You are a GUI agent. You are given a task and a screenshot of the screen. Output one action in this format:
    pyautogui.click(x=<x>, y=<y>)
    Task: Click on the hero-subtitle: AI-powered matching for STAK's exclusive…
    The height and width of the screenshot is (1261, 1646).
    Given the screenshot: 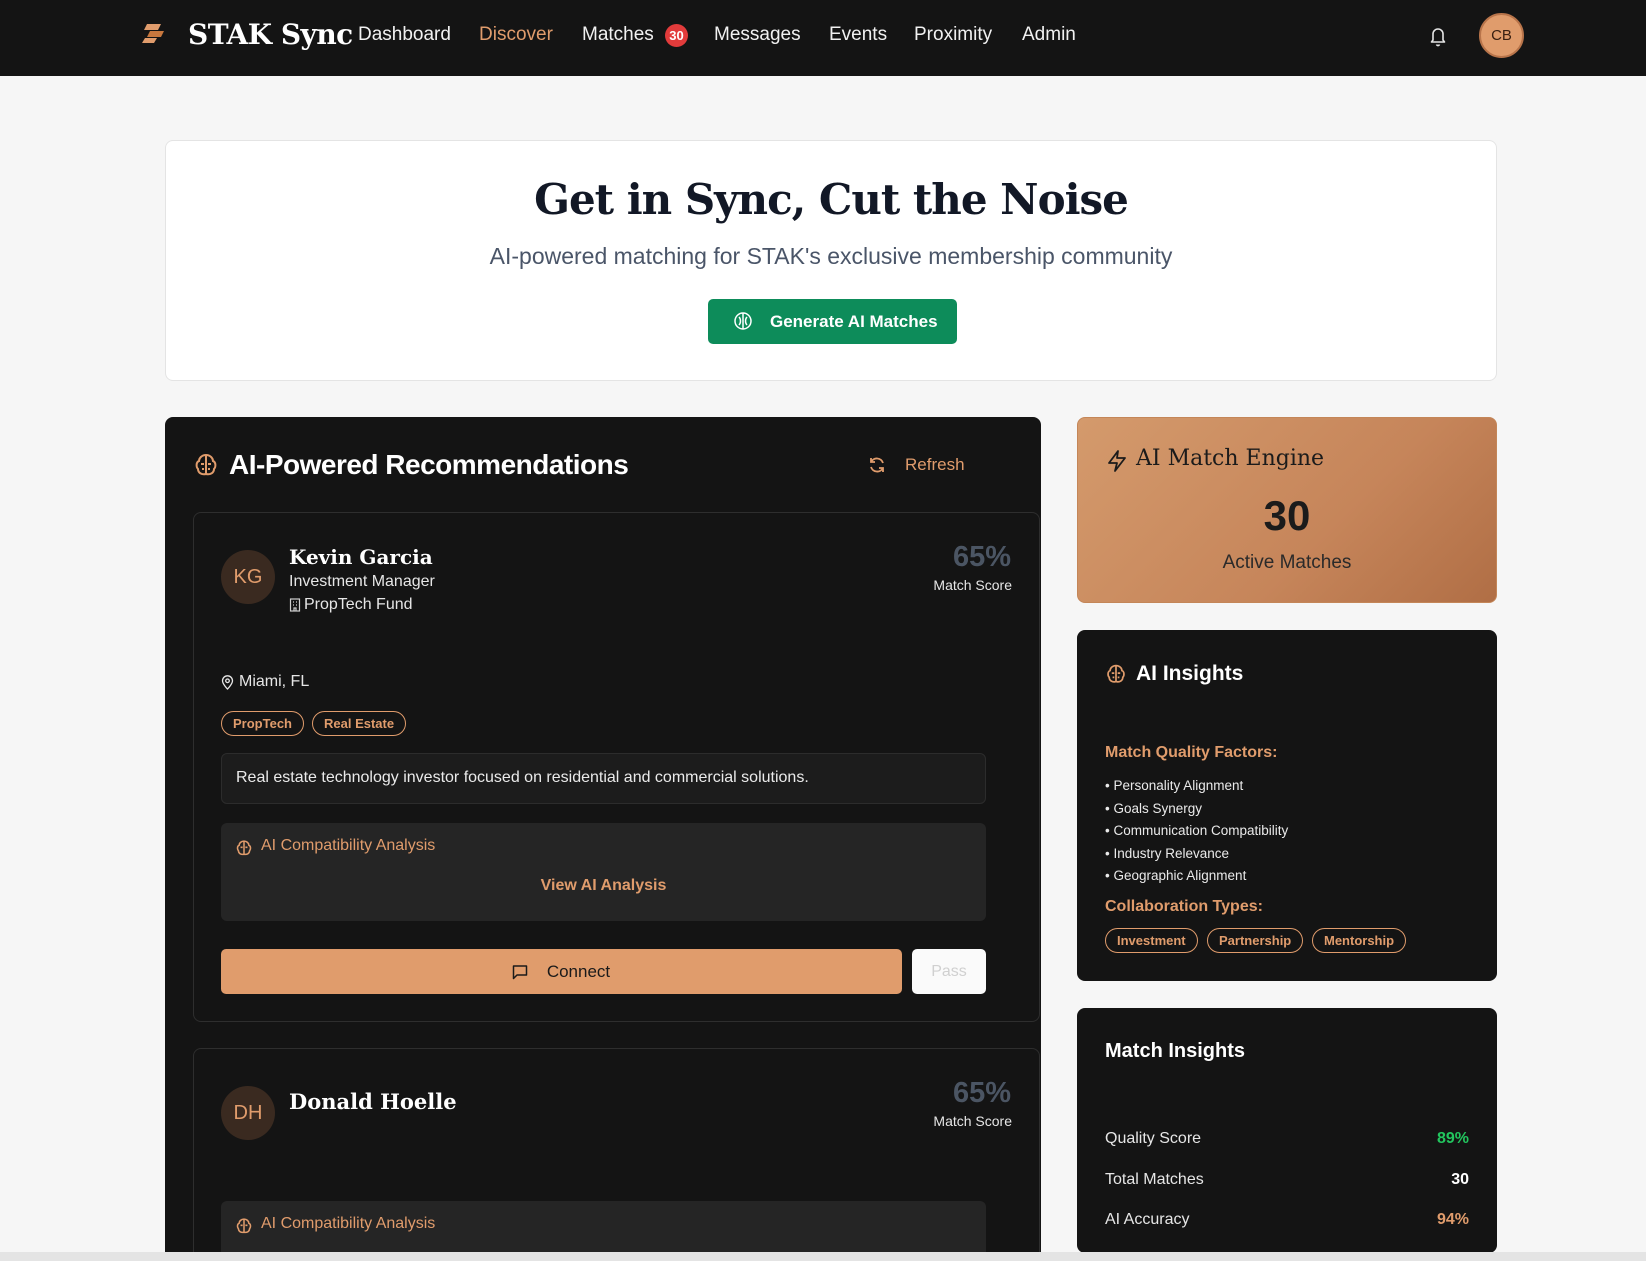 What is the action you would take?
    pyautogui.click(x=831, y=256)
    